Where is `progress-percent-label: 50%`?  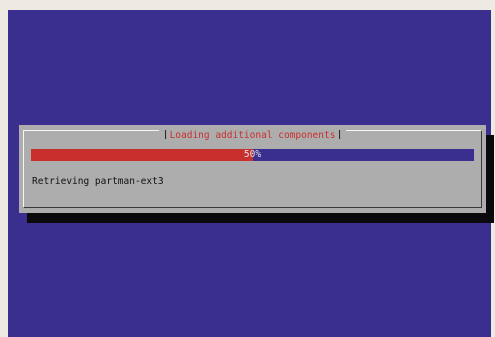
progress-percent-label: 50% is located at coordinates (252, 154).